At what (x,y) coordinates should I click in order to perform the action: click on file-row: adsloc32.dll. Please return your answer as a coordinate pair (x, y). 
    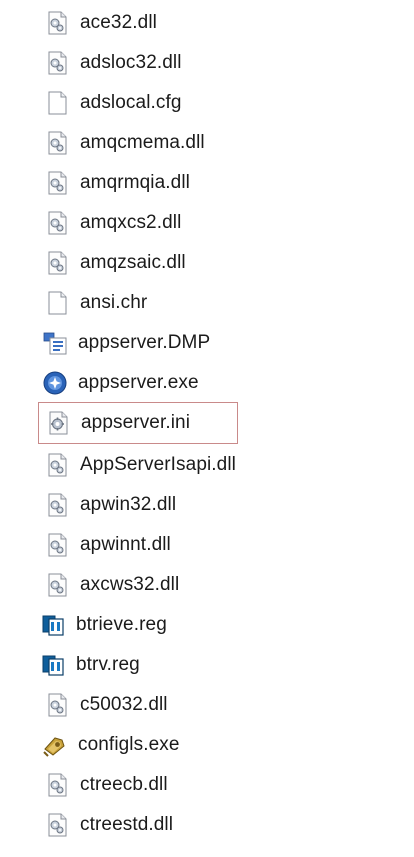
    Looking at the image, I should click on (174, 63).